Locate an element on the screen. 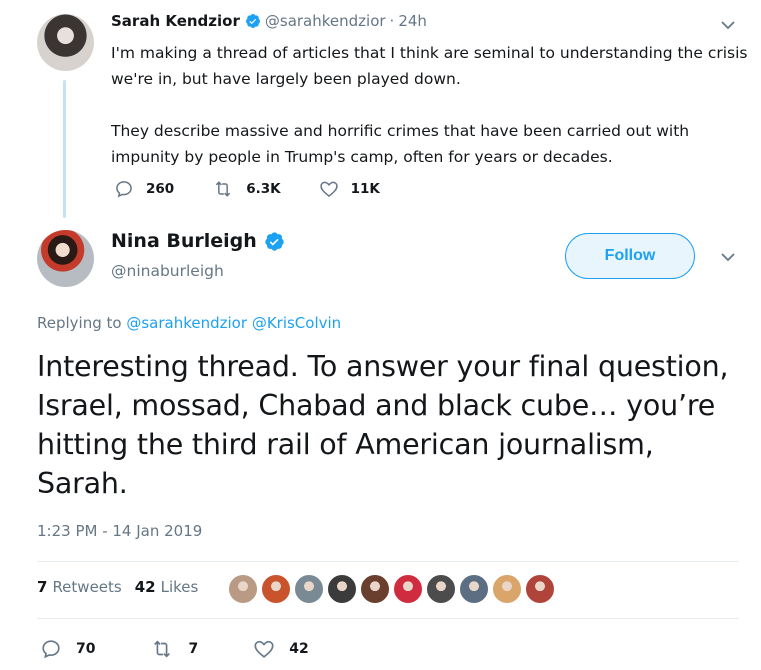 This screenshot has width=761, height=670. replying-label: Replying to is located at coordinates (79, 323).